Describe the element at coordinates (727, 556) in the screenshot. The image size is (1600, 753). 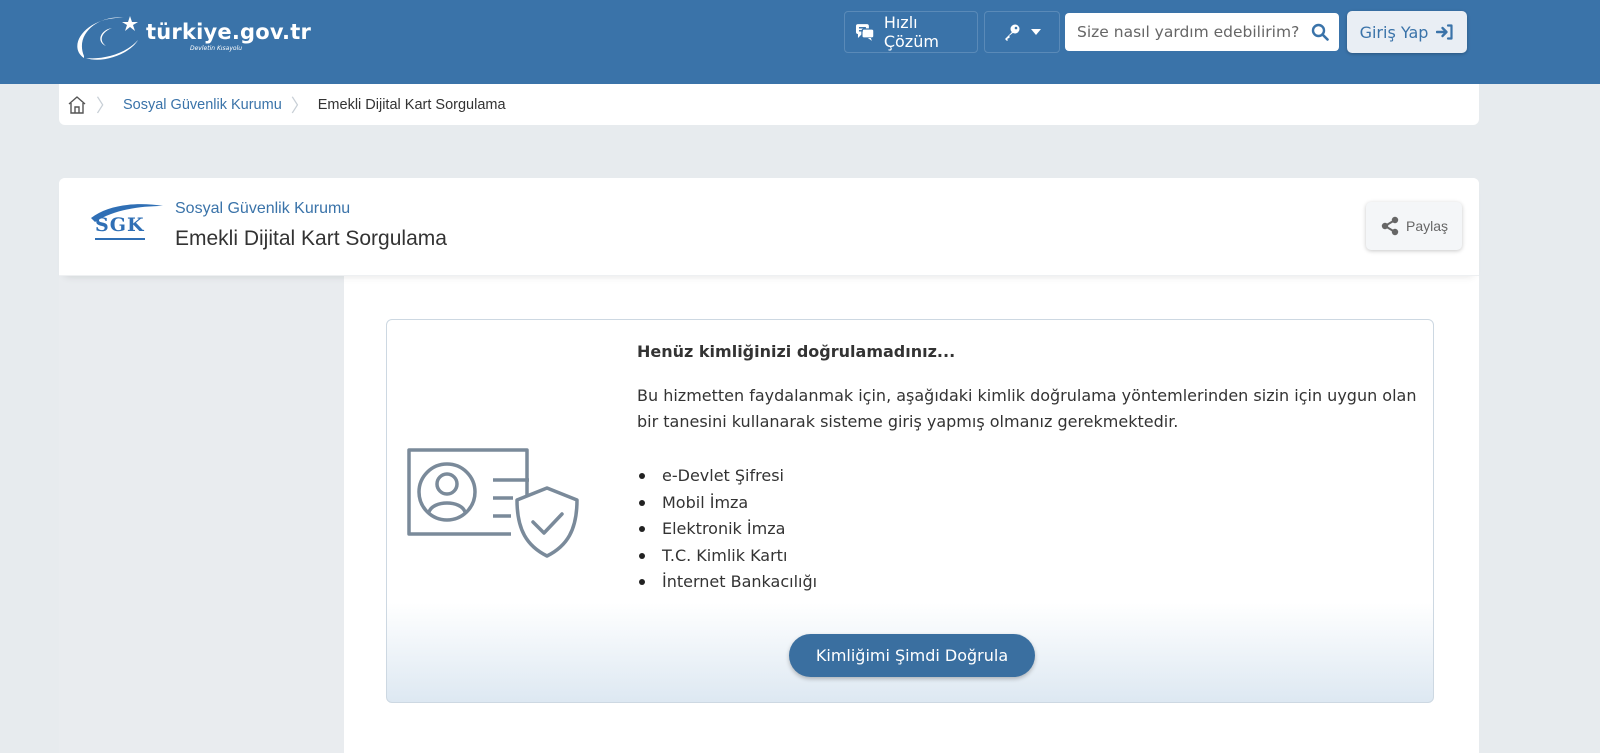
I see `list-item: T.C. Kimlik Kartı` at that location.